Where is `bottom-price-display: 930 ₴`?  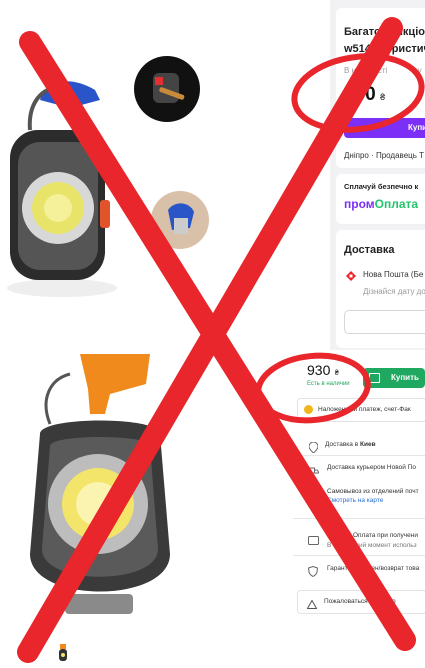 bottom-price-display: 930 ₴ is located at coordinates (323, 371).